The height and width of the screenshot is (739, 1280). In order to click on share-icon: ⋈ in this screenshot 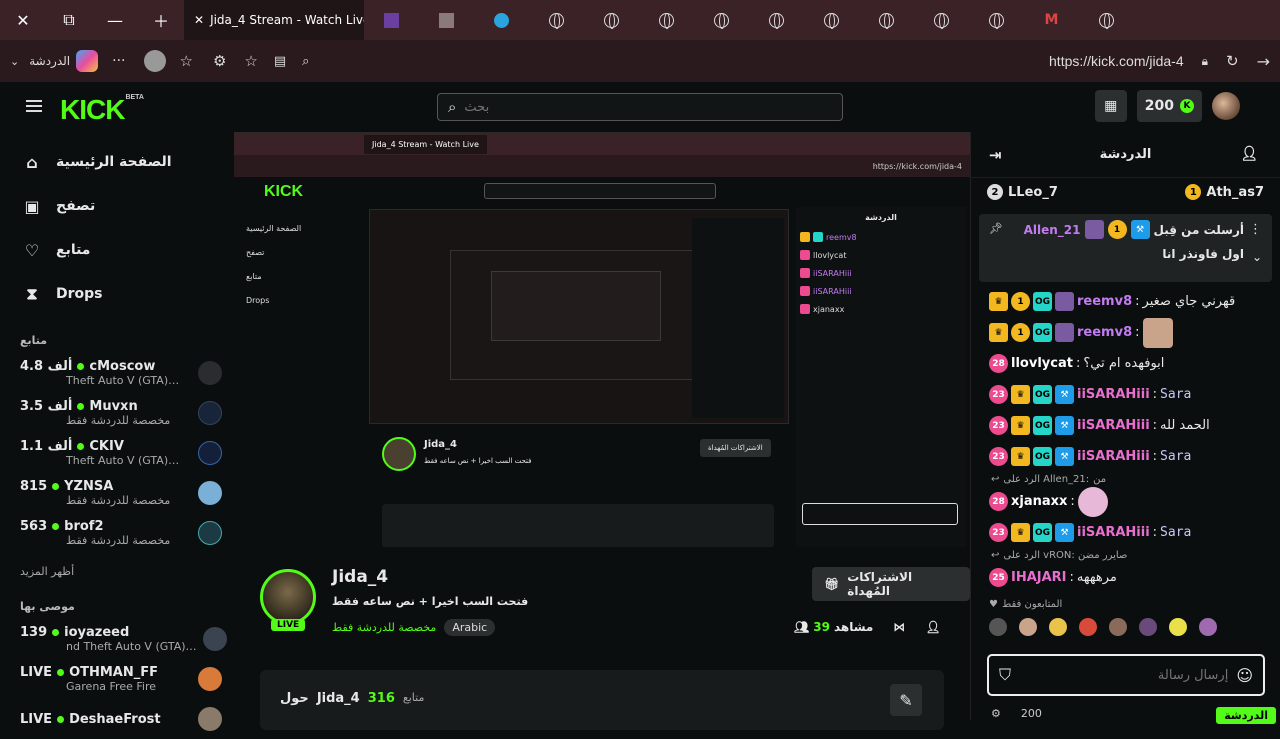, I will do `click(899, 627)`.